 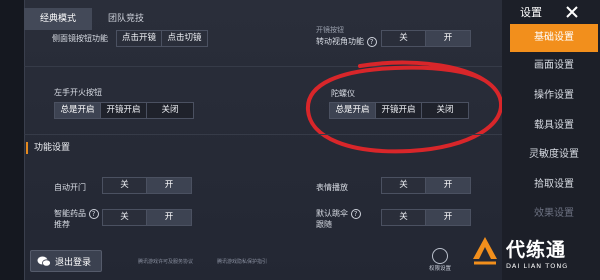 What do you see at coordinates (404, 38) in the screenshot?
I see `scope-rotate-off: 关` at bounding box center [404, 38].